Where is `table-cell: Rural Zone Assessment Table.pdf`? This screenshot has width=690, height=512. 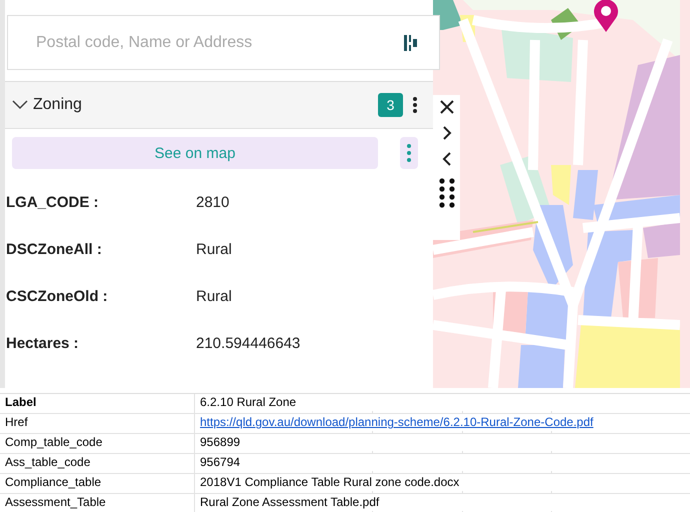
table-cell: Rural Zone Assessment Table.pdf is located at coordinates (290, 502).